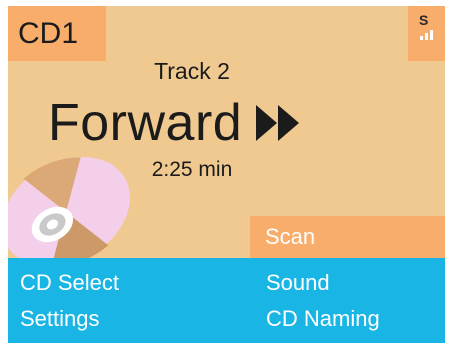 Image resolution: width=451 pixels, height=349 pixels. I want to click on signal-indicator: S, so click(426, 33).